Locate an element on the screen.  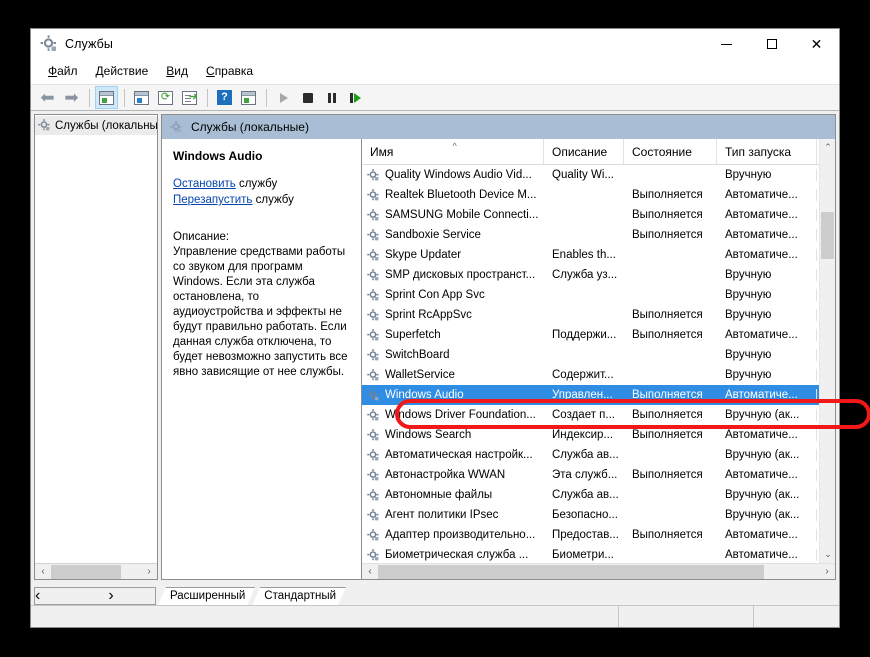
tab-standard: Стандартный is located at coordinates (299, 596).